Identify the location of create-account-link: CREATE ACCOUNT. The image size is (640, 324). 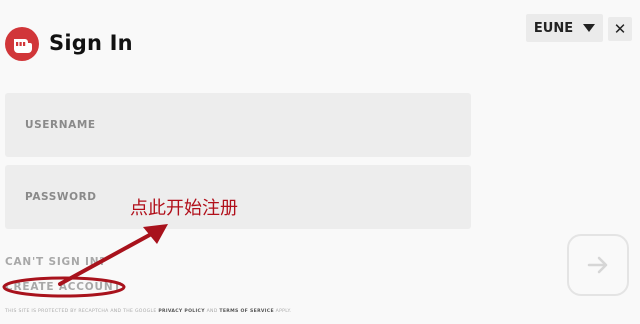
(63, 287).